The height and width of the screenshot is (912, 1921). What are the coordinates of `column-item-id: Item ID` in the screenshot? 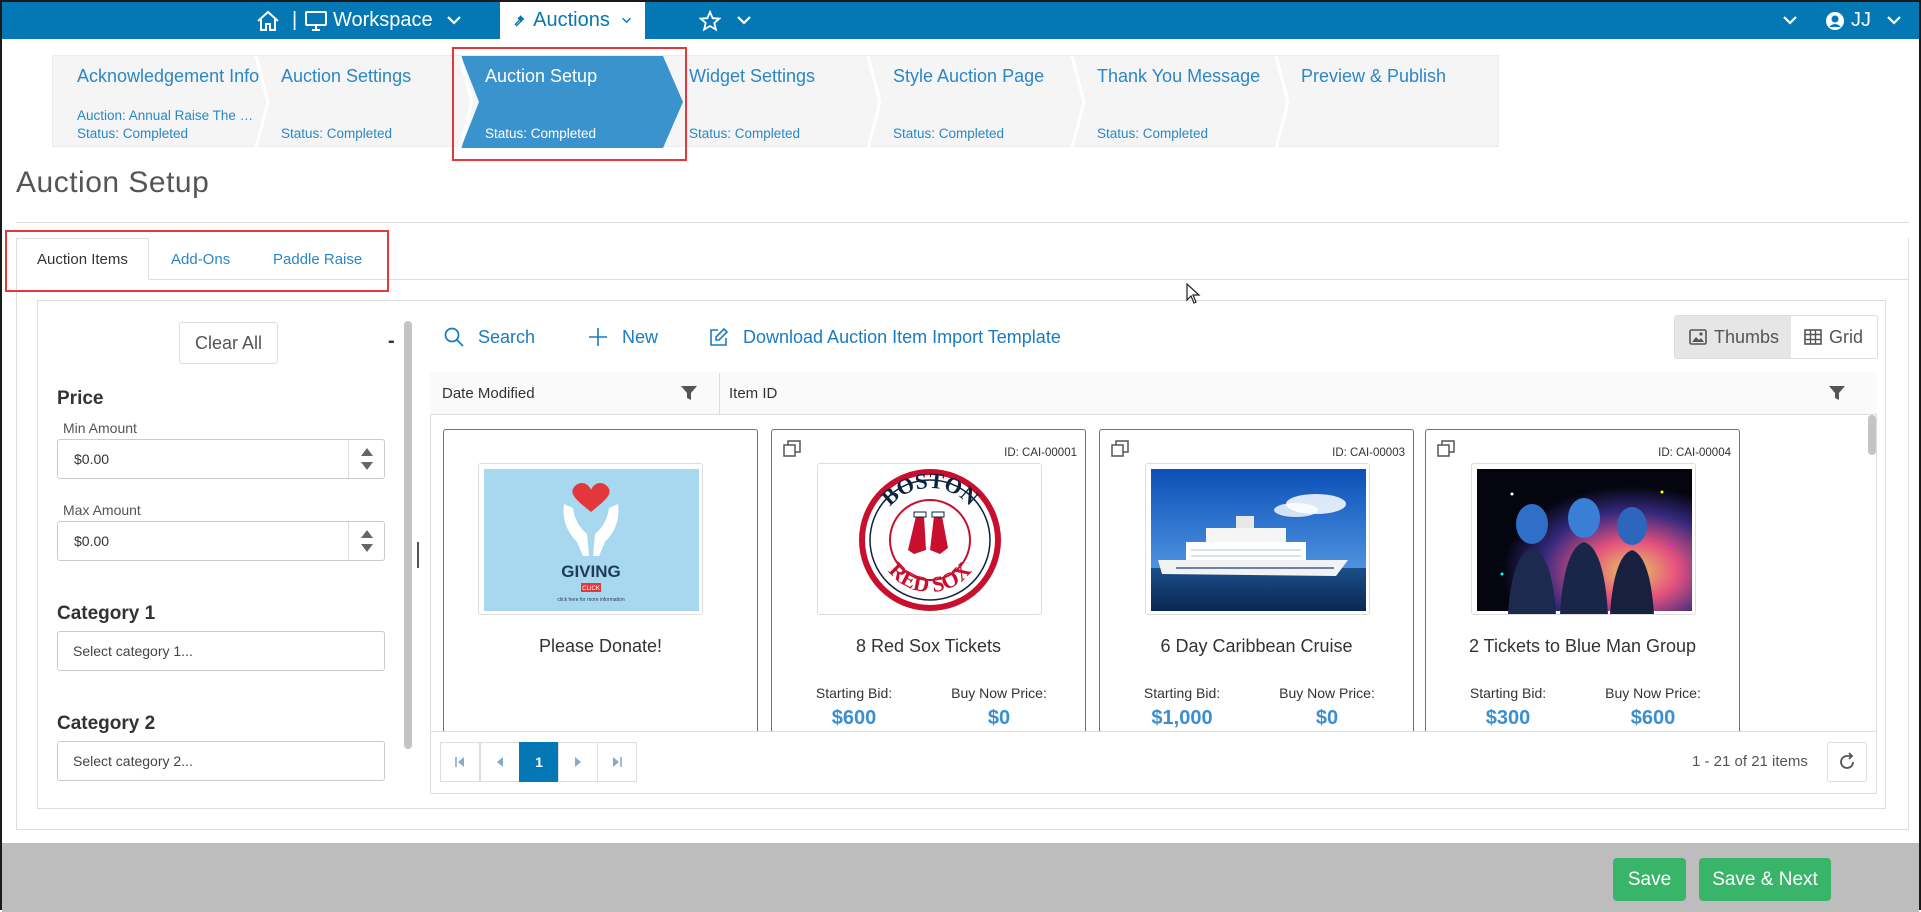 It's located at (753, 393).